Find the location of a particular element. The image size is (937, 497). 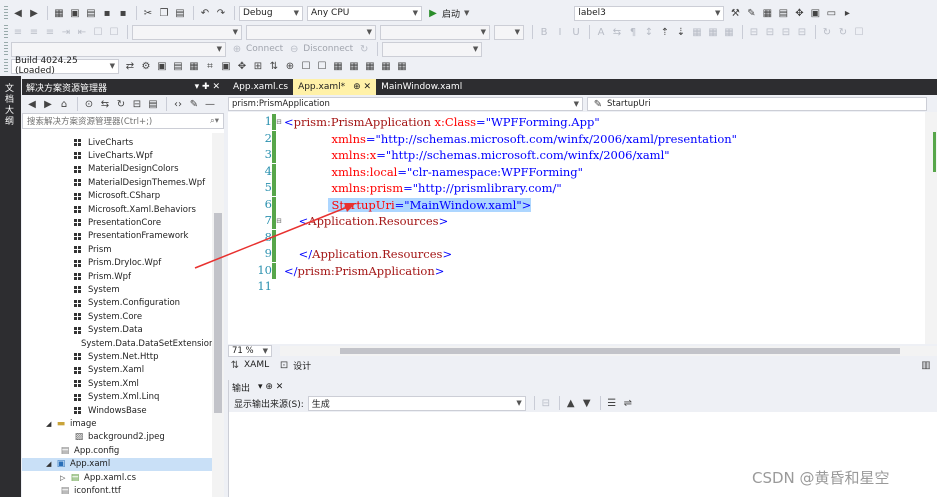

annotation-arrow is located at coordinates (275, 236).